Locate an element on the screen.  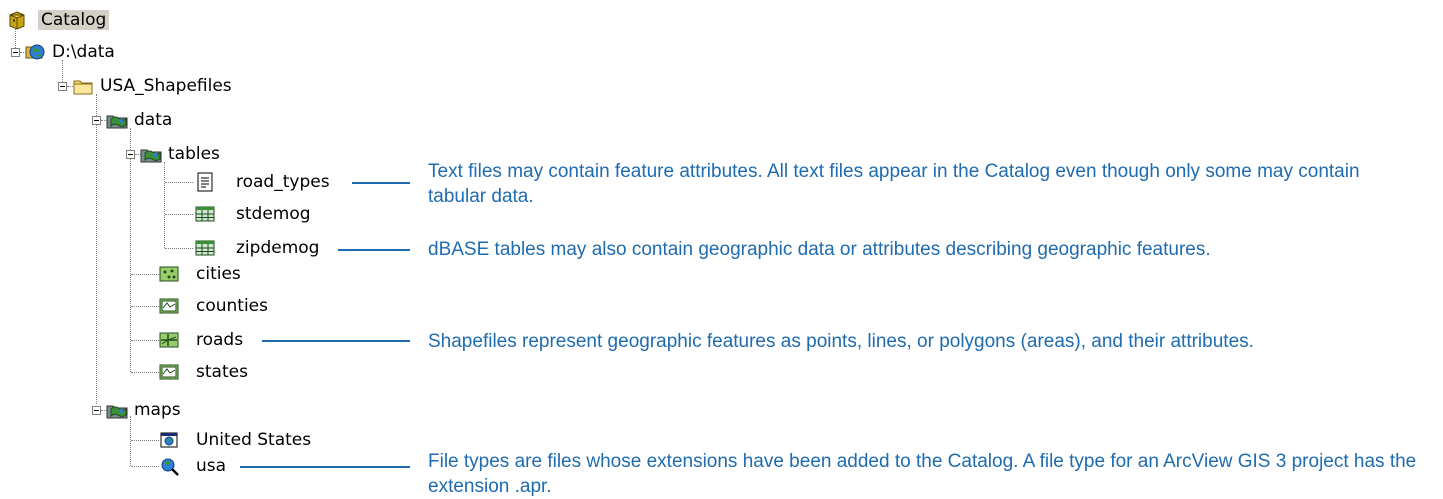
leader-line-road-types is located at coordinates (381, 183).